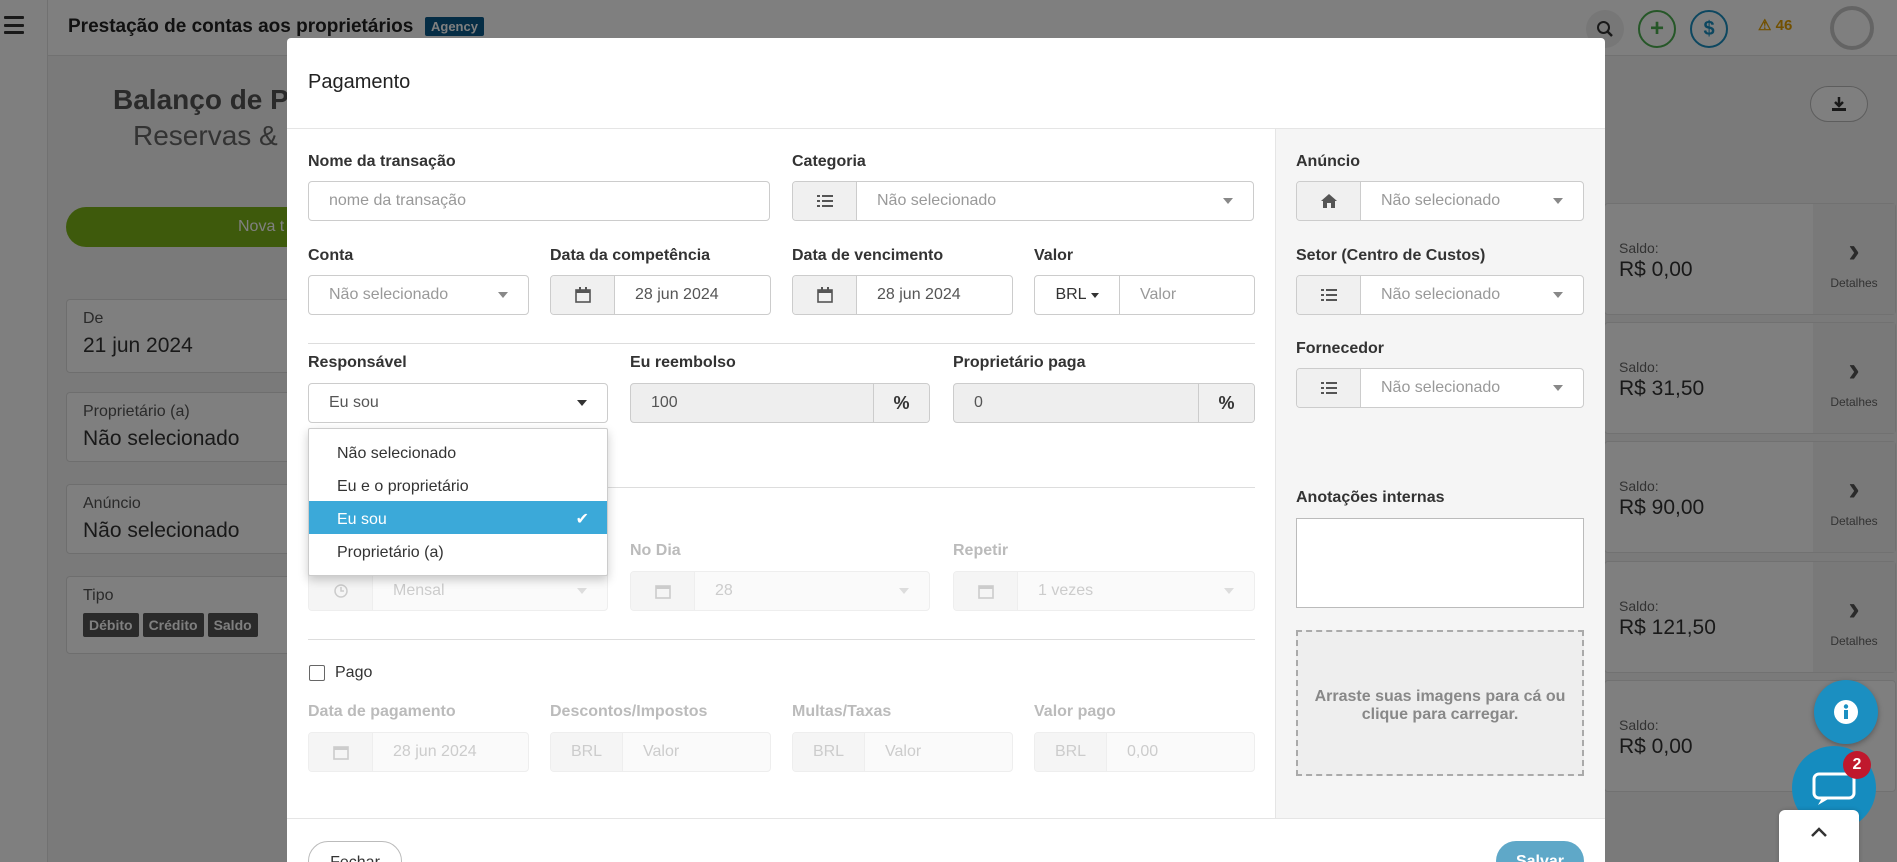  I want to click on amount-paid-label: Valor pago, so click(1075, 711).